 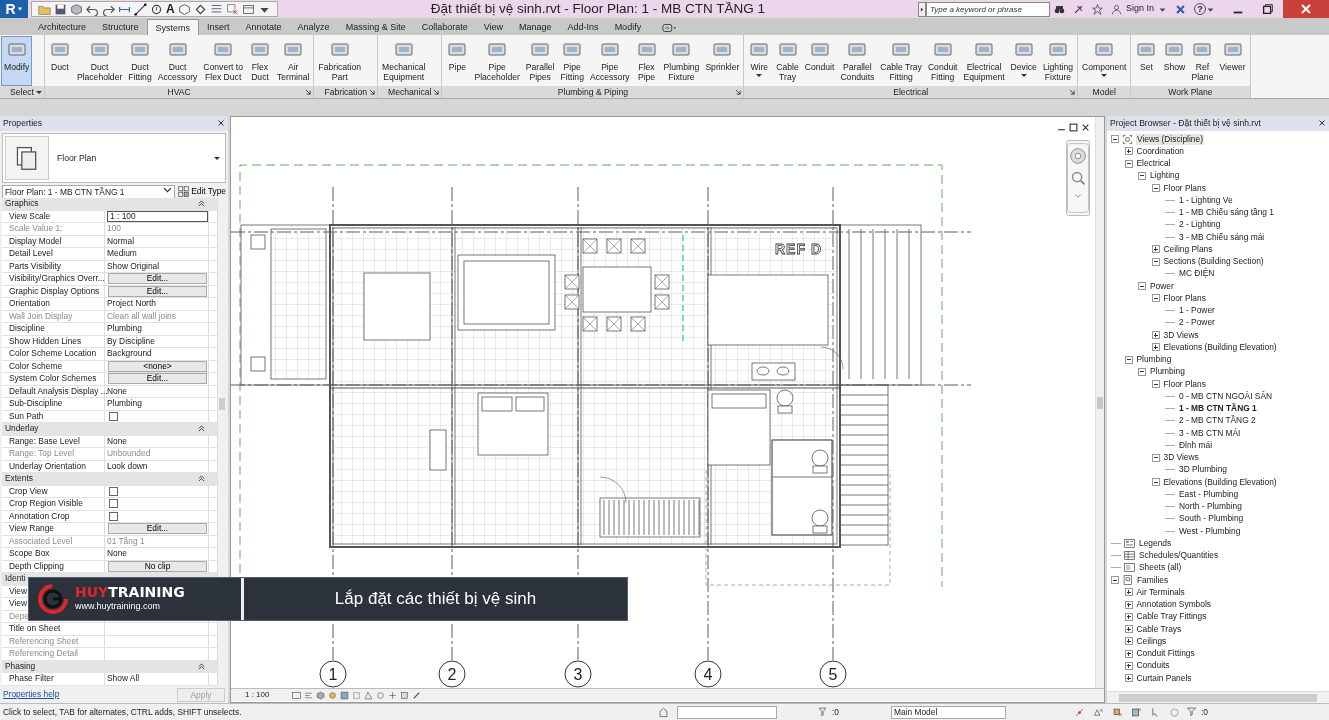 What do you see at coordinates (1174, 61) in the screenshot?
I see `ribbon-button: Show` at bounding box center [1174, 61].